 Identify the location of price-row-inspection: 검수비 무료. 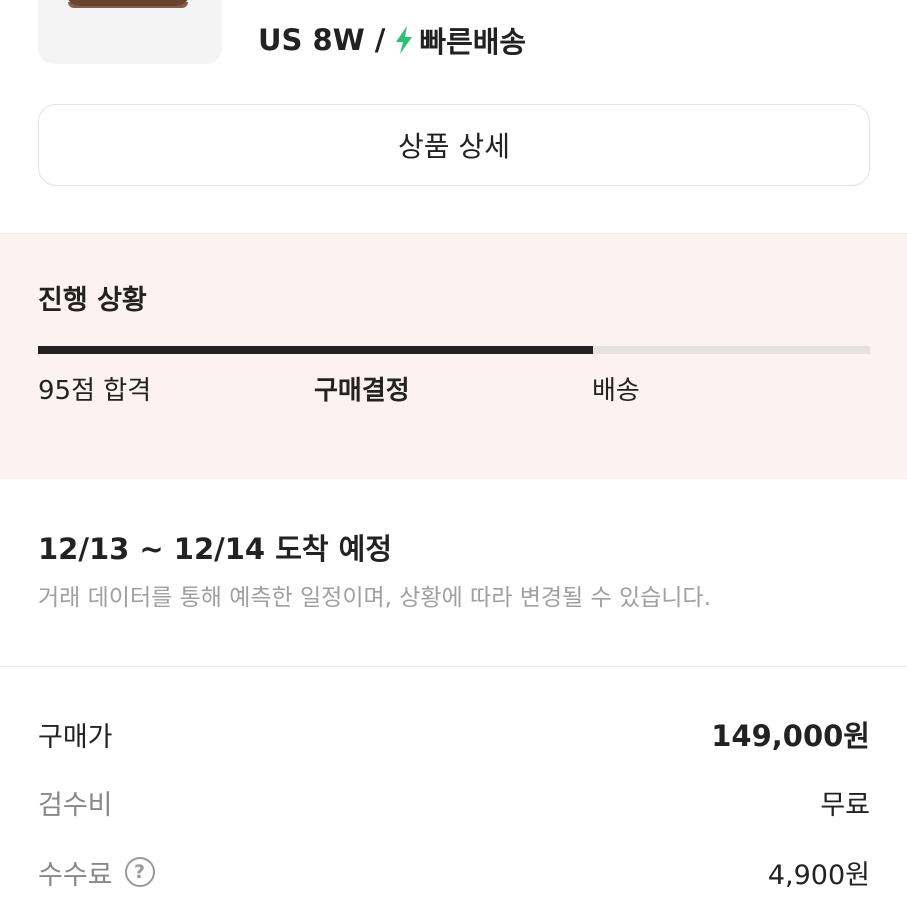
(454, 802).